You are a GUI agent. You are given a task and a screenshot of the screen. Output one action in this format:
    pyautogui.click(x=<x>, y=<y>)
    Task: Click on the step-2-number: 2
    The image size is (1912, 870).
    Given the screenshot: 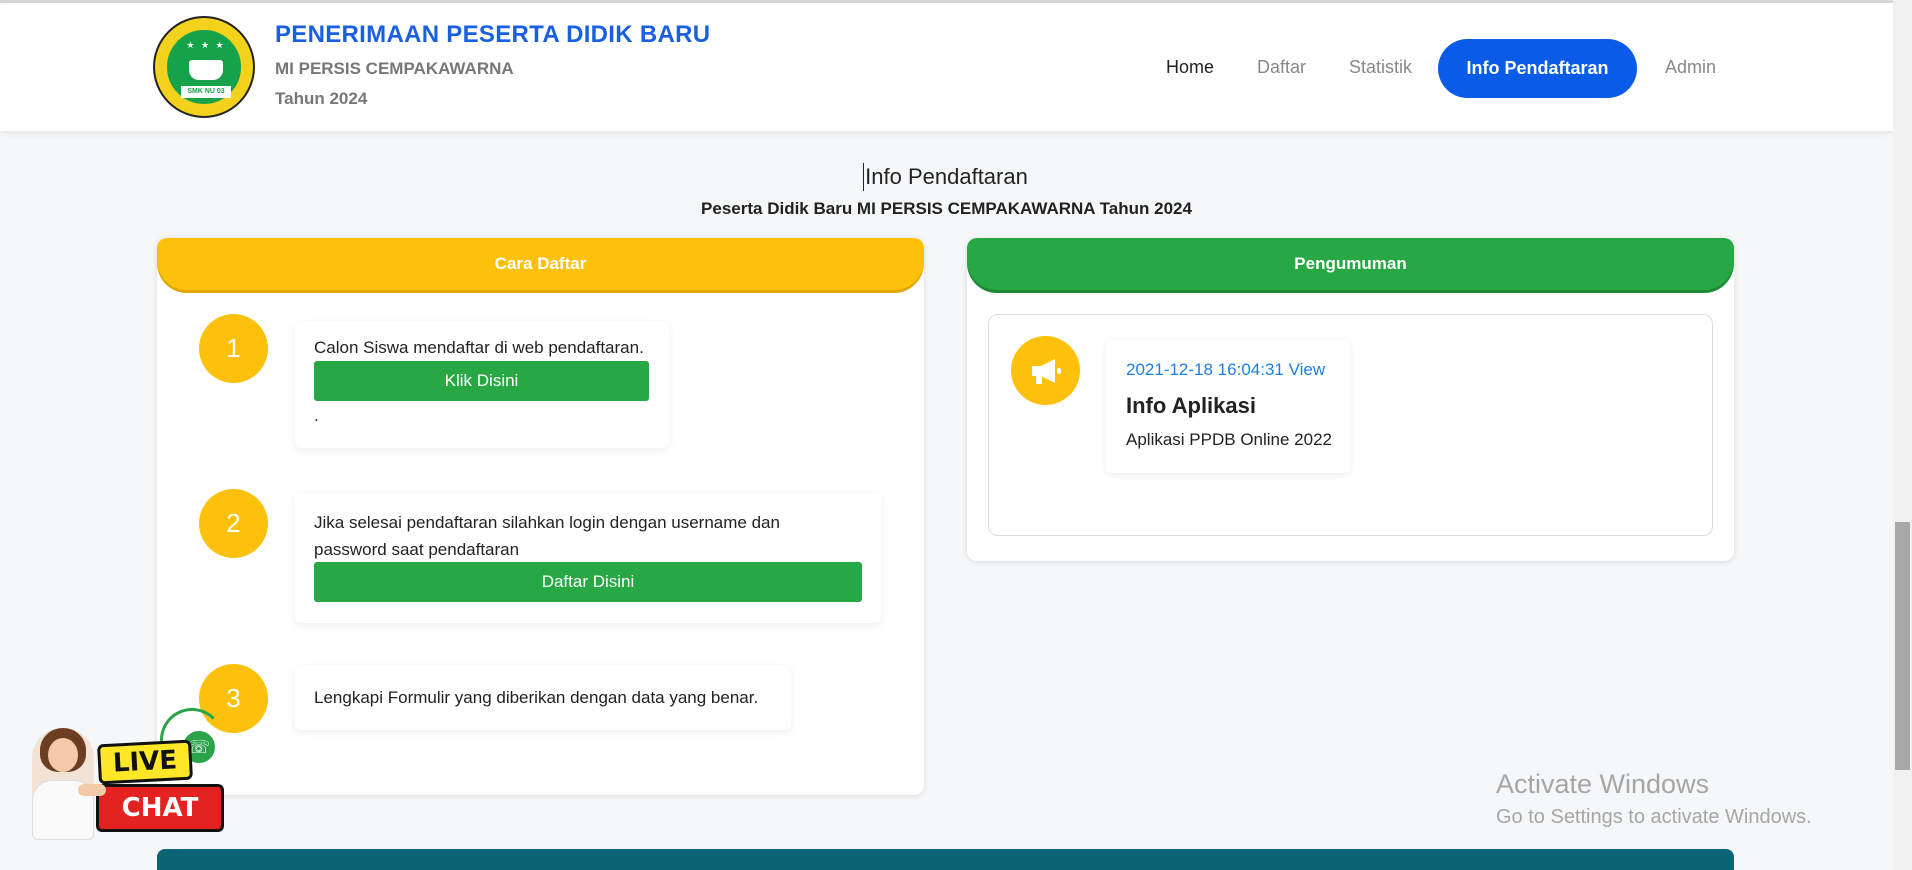 What is the action you would take?
    pyautogui.click(x=233, y=523)
    